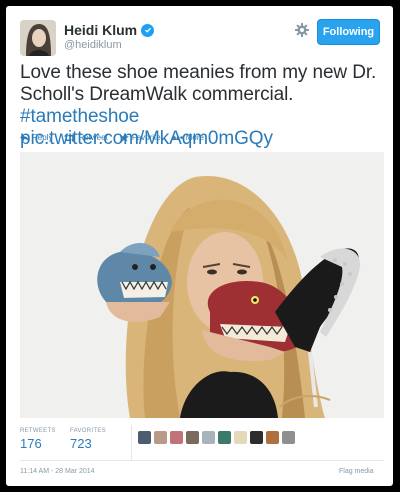  What do you see at coordinates (92, 137) in the screenshot?
I see `retweet-label: Retweet` at bounding box center [92, 137].